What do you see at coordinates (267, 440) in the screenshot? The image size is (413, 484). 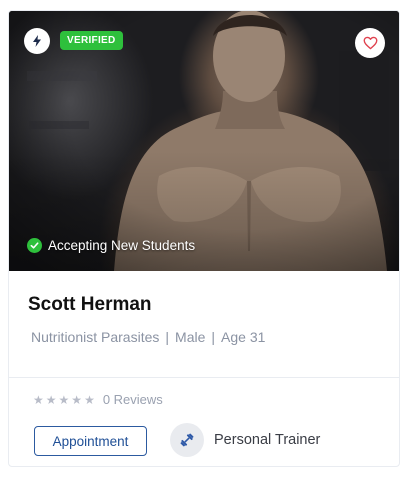 I see `specialty-label: Personal Trainer` at bounding box center [267, 440].